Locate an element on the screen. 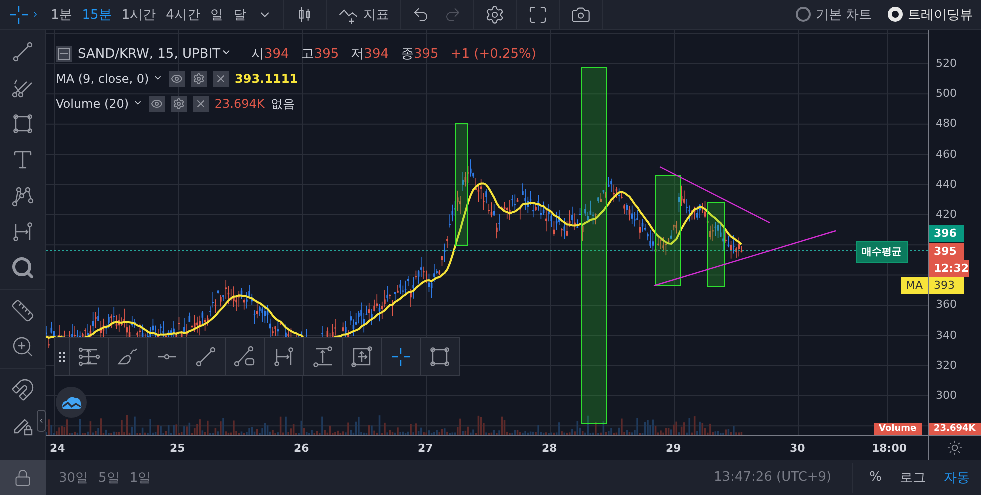 The width and height of the screenshot is (981, 495). ohlc-label: 저 is located at coordinates (357, 54).